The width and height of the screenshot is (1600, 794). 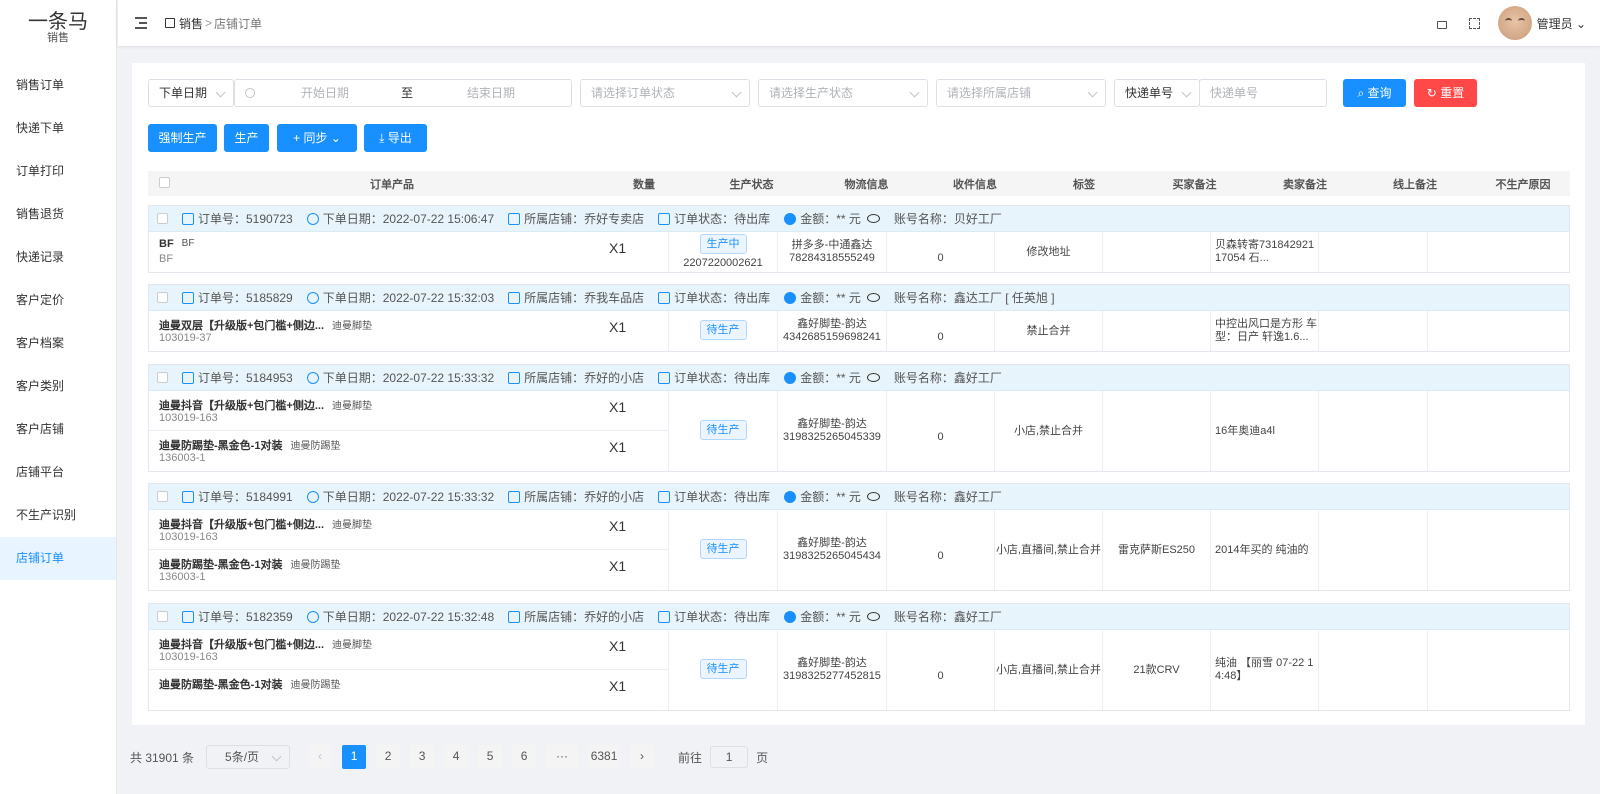 I want to click on page-size-select: 5条/页, so click(x=248, y=757).